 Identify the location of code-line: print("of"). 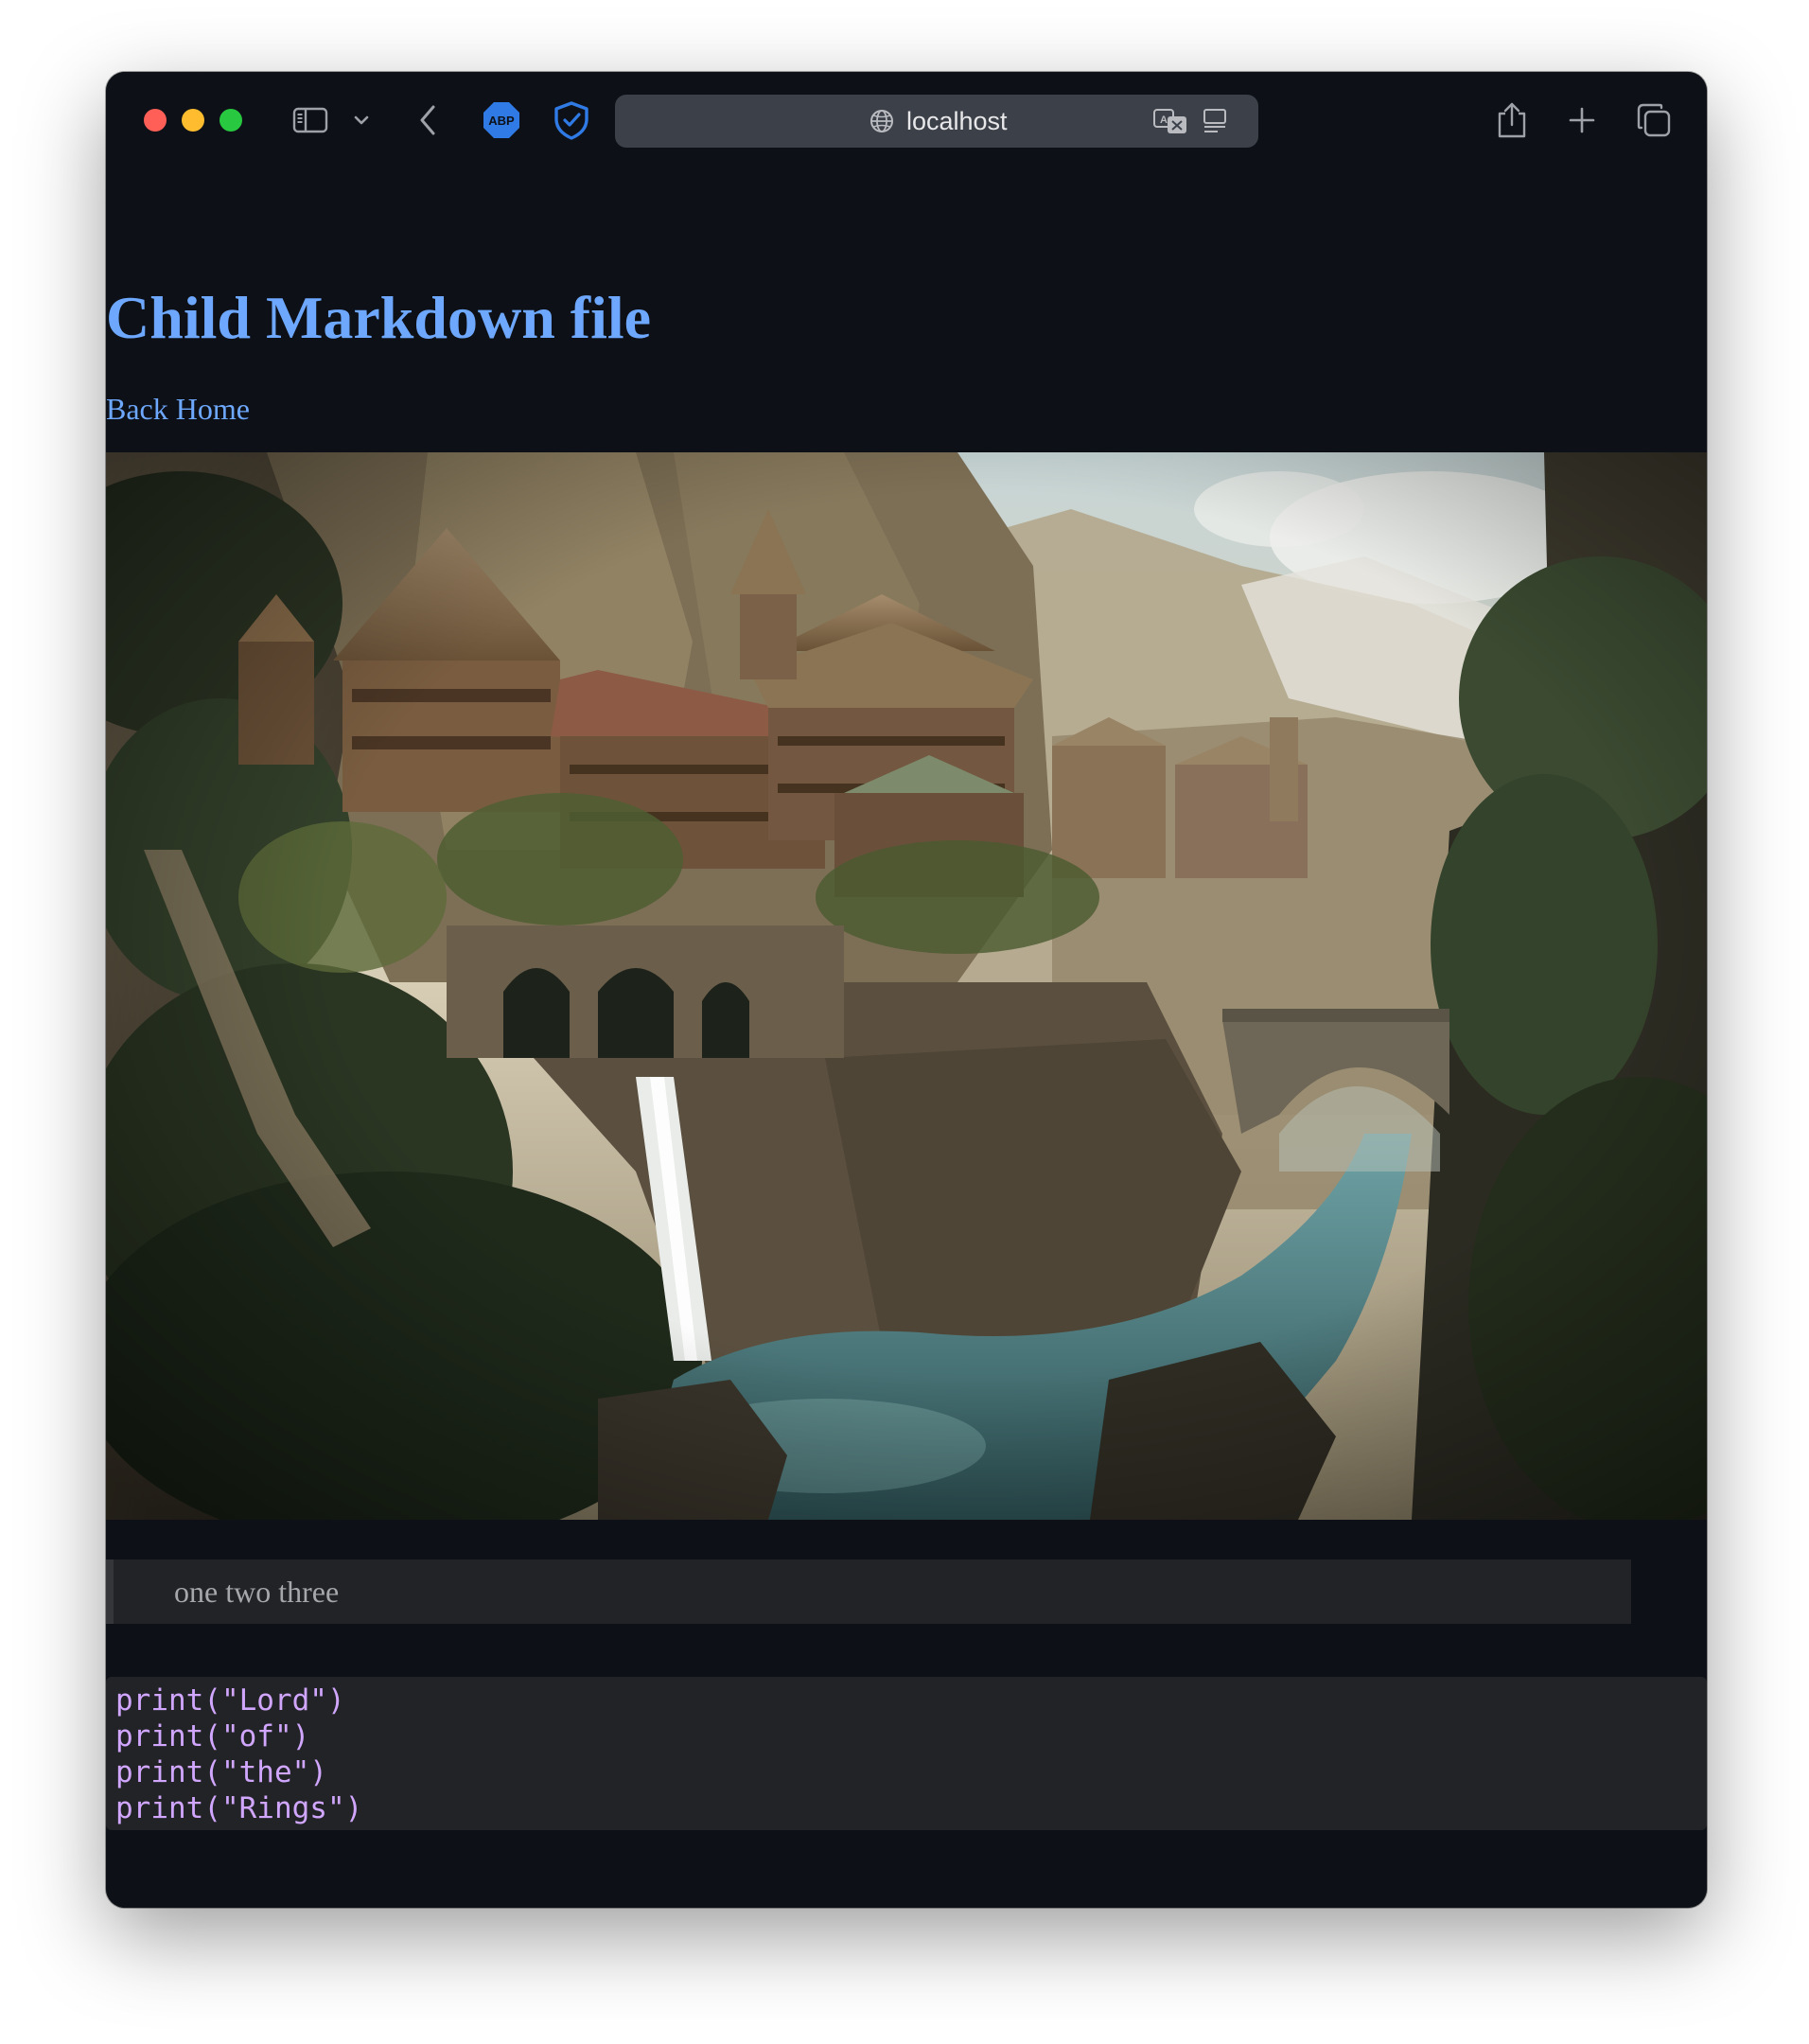
(213, 1736).